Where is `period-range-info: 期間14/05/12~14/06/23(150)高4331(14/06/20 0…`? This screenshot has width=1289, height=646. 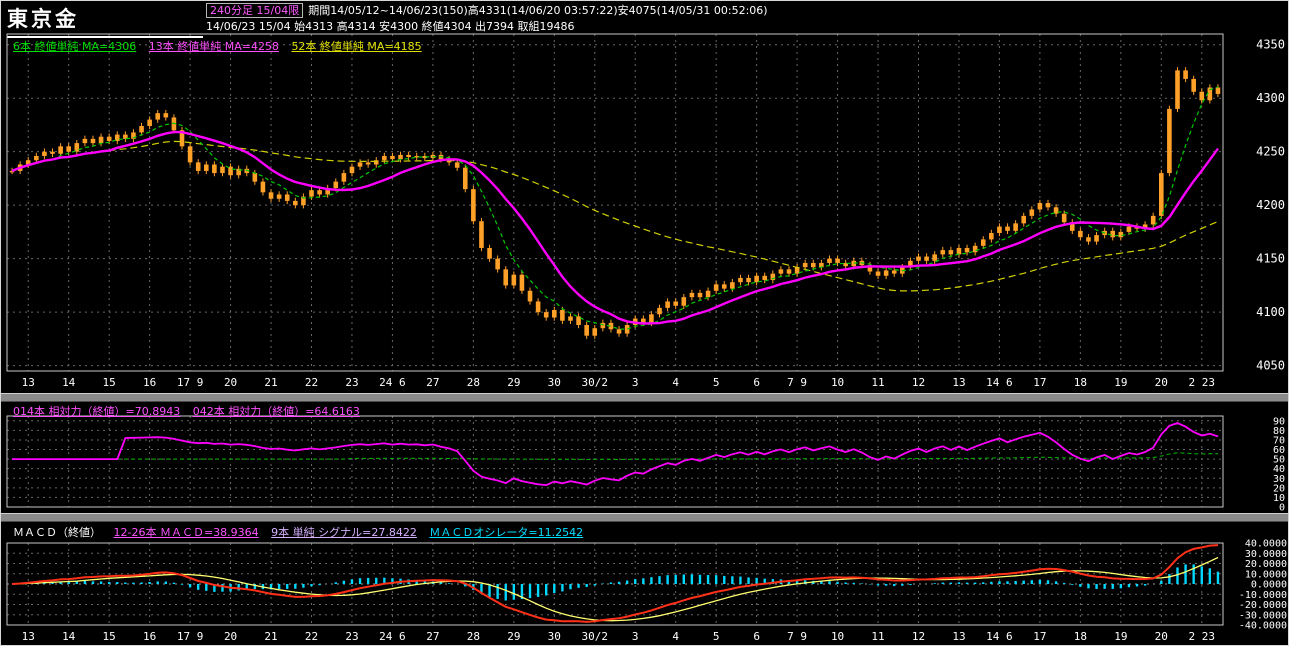
period-range-info: 期間14/05/12~14/06/23(150)高4331(14/06/20 0… is located at coordinates (538, 10).